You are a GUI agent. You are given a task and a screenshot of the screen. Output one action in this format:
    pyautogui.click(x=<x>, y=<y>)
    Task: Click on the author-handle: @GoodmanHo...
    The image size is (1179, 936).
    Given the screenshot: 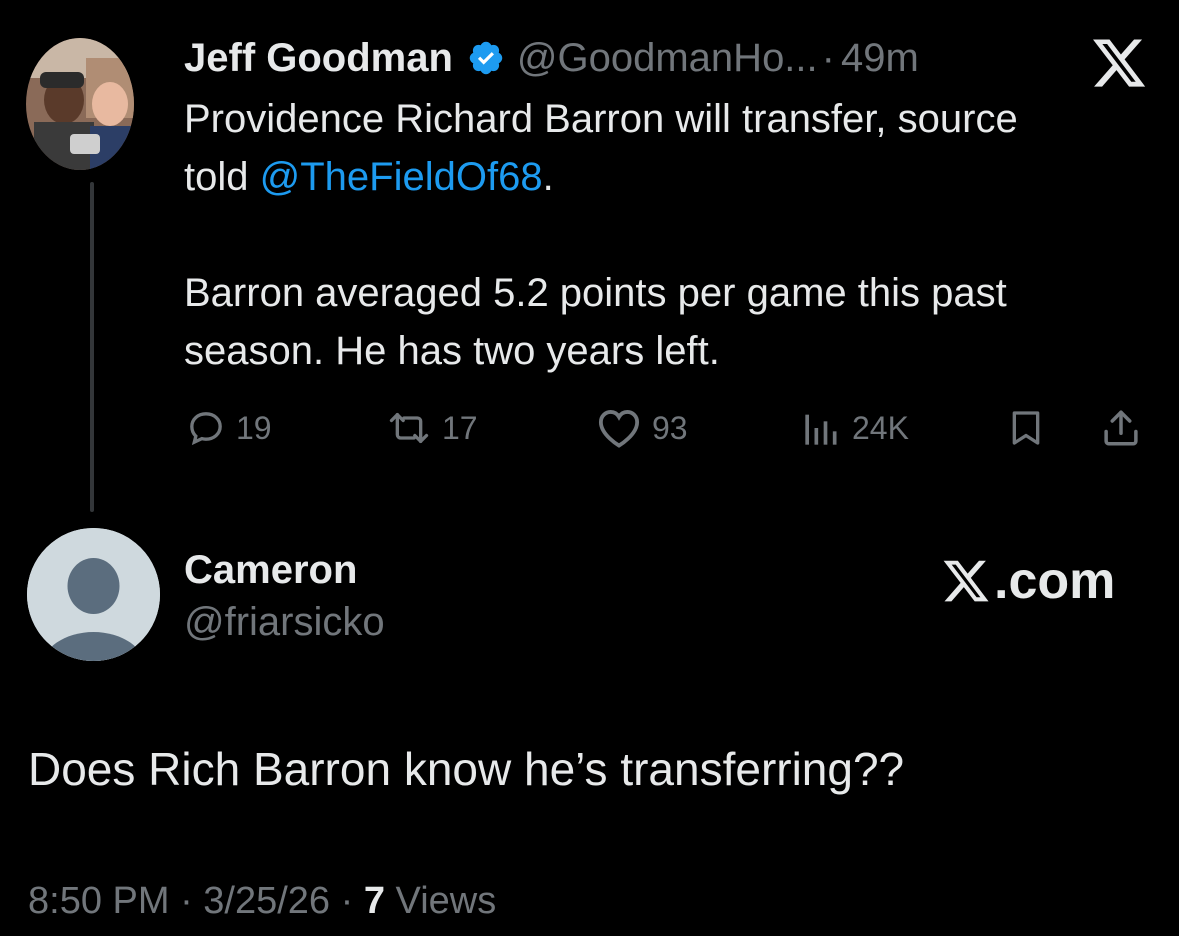 What is the action you would take?
    pyautogui.click(x=667, y=58)
    